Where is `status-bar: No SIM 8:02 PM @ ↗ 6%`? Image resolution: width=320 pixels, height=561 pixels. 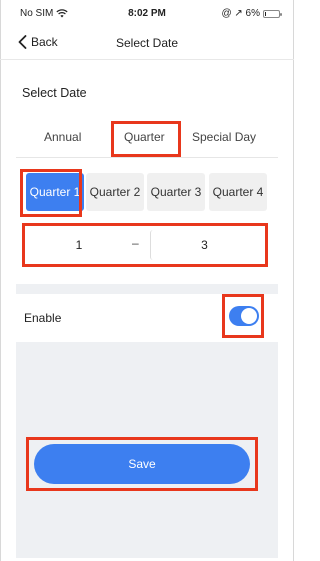
status-bar: No SIM 8:02 PM @ ↗ 6% is located at coordinates (147, 13).